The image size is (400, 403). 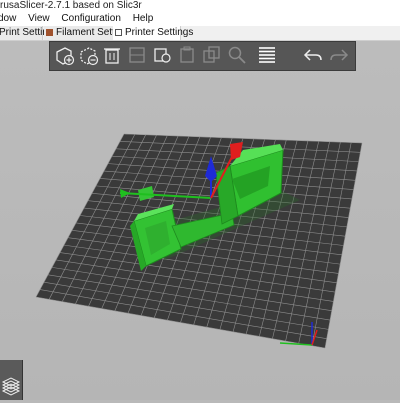 I want to click on redo-icon, so click(x=339, y=55).